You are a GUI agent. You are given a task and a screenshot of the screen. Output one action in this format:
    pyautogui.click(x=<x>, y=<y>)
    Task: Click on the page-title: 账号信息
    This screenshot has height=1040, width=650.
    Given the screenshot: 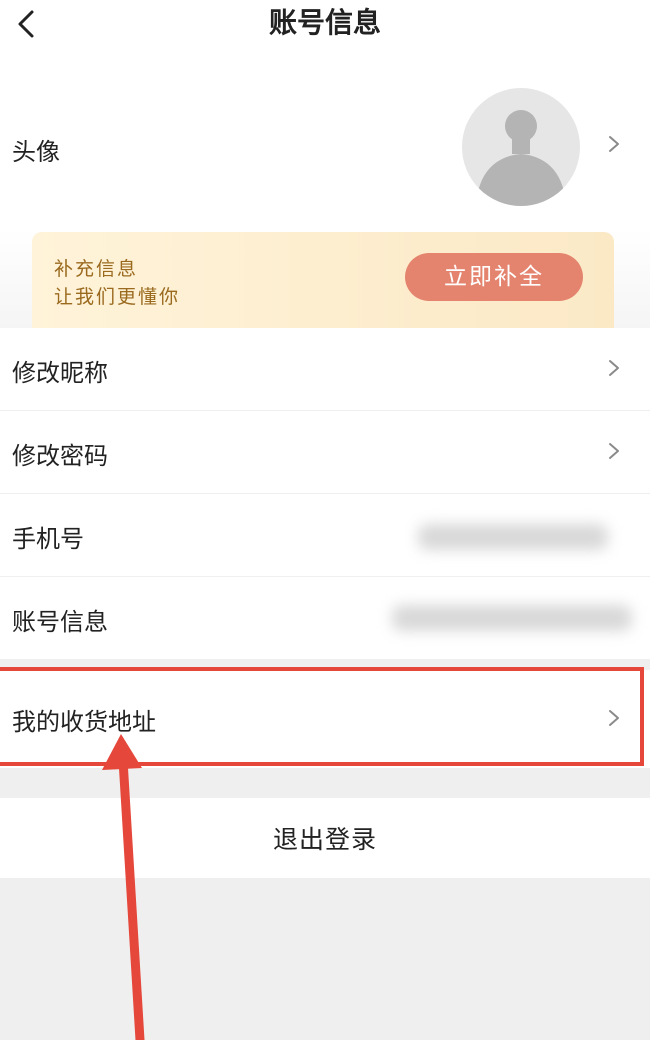 What is the action you would take?
    pyautogui.click(x=324, y=22)
    